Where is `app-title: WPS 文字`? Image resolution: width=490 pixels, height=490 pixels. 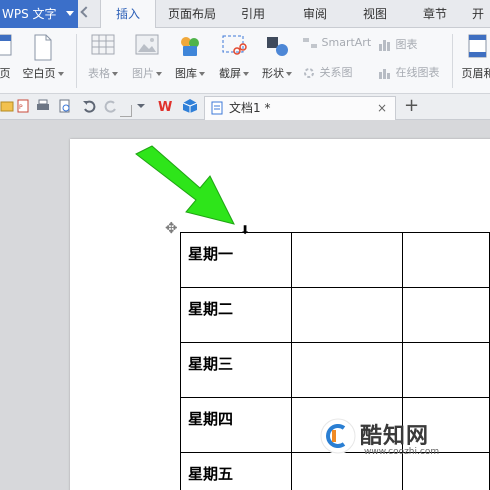 app-title: WPS 文字 is located at coordinates (29, 14).